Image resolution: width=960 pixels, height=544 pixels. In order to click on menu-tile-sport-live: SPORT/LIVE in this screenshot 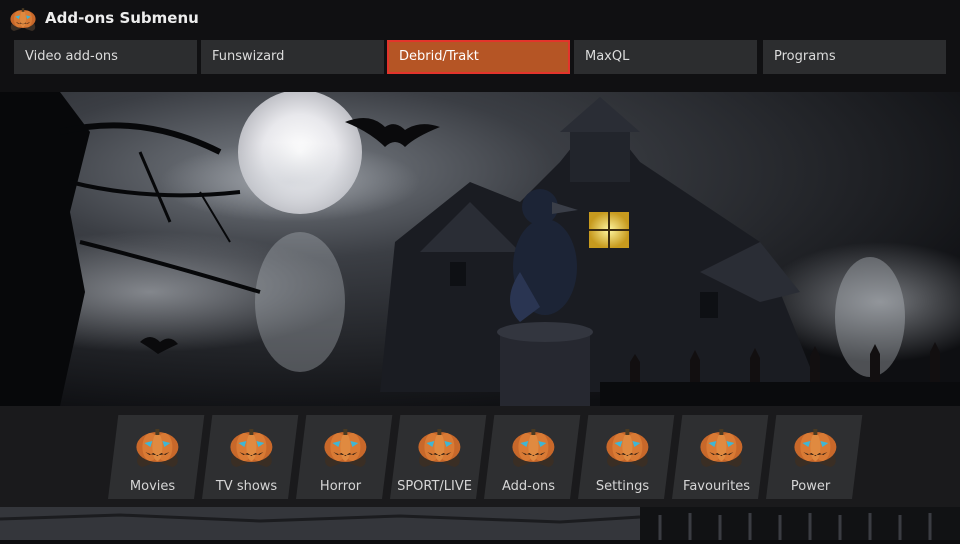, I will do `click(438, 457)`.